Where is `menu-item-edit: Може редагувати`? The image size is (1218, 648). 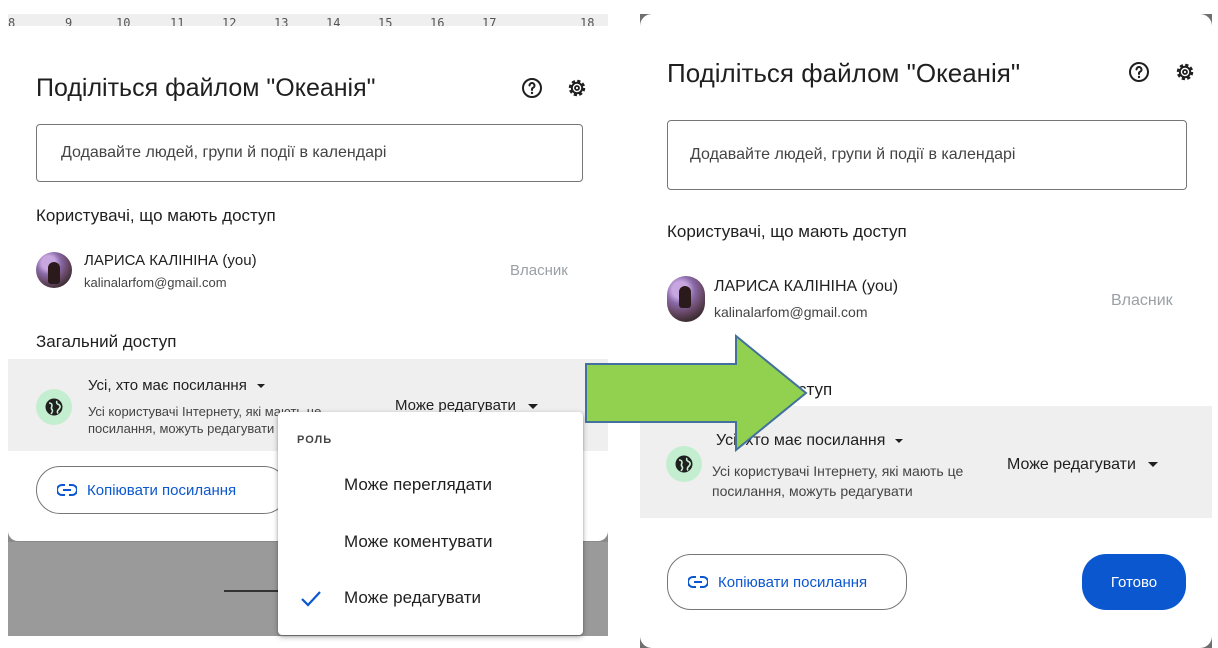 menu-item-edit: Може редагувати is located at coordinates (412, 598).